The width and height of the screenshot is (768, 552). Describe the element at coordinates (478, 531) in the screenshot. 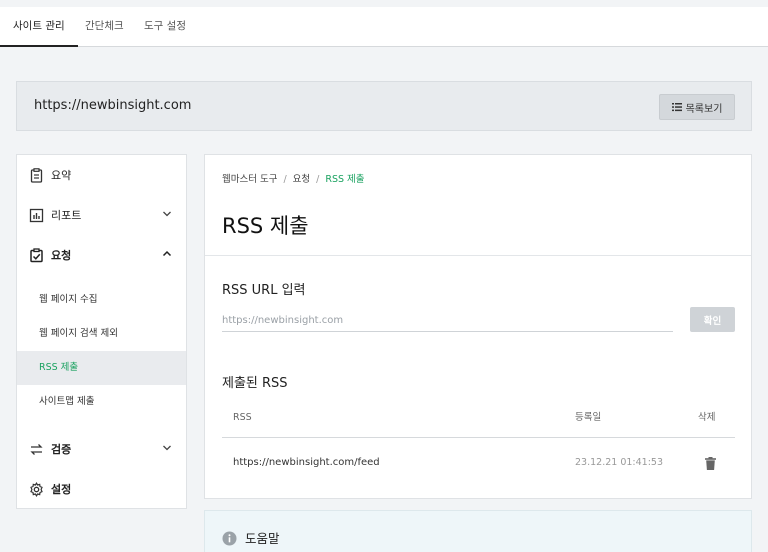

I see `help-panel: 도움말` at that location.